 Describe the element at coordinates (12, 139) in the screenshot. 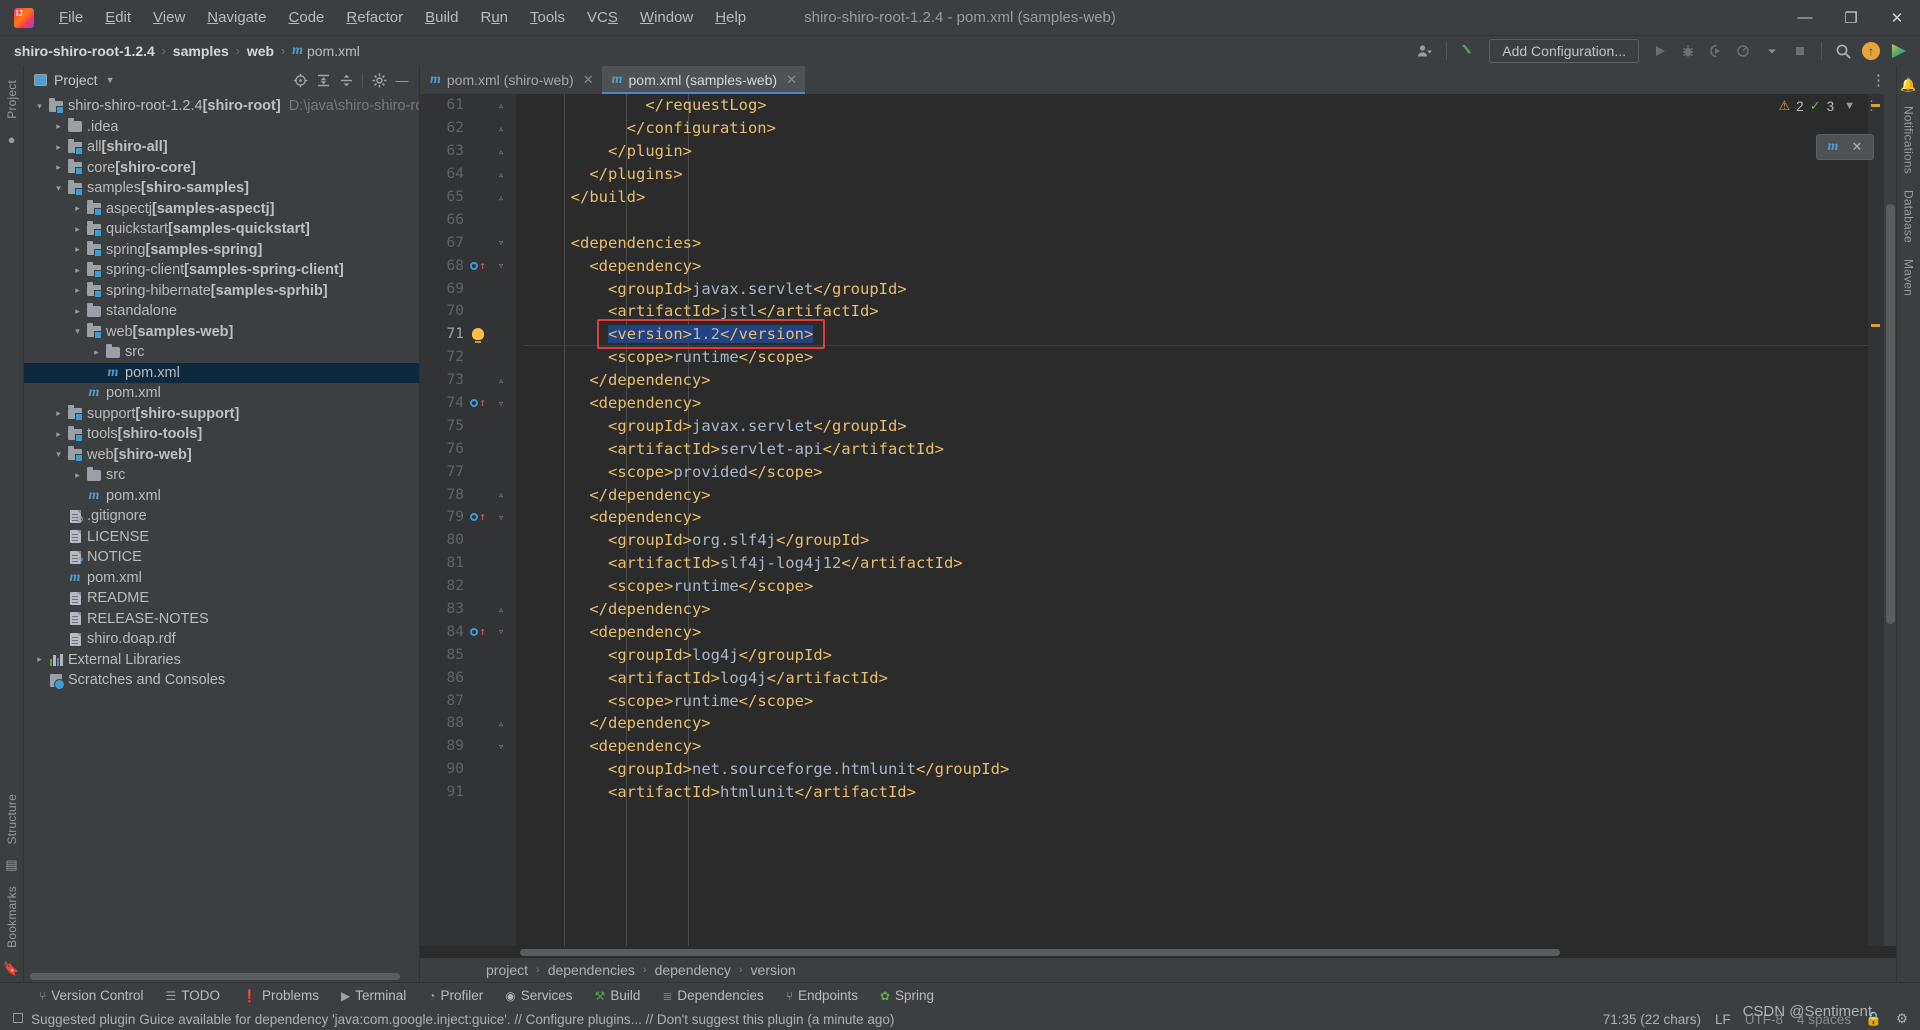

I see `commit-icon: ●` at that location.